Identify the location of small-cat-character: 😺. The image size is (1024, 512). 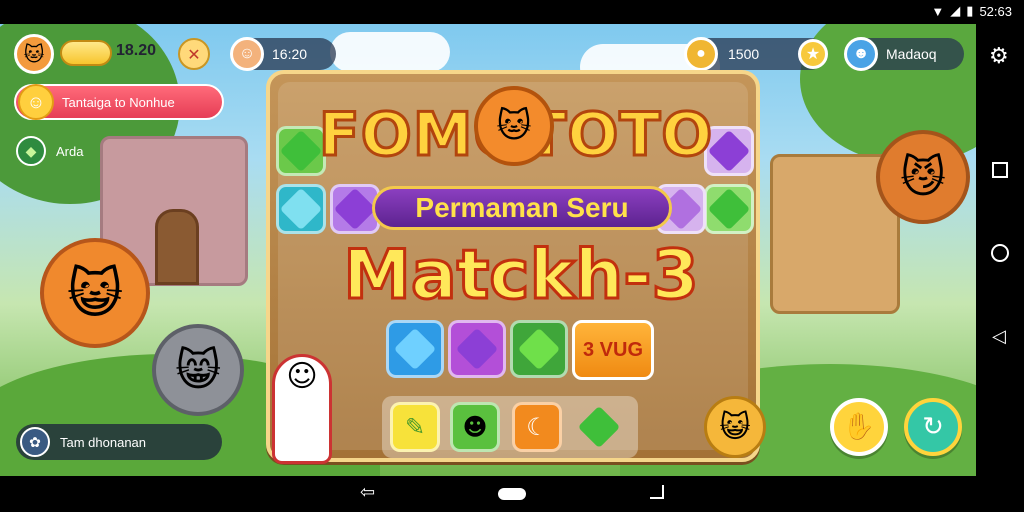
(735, 427).